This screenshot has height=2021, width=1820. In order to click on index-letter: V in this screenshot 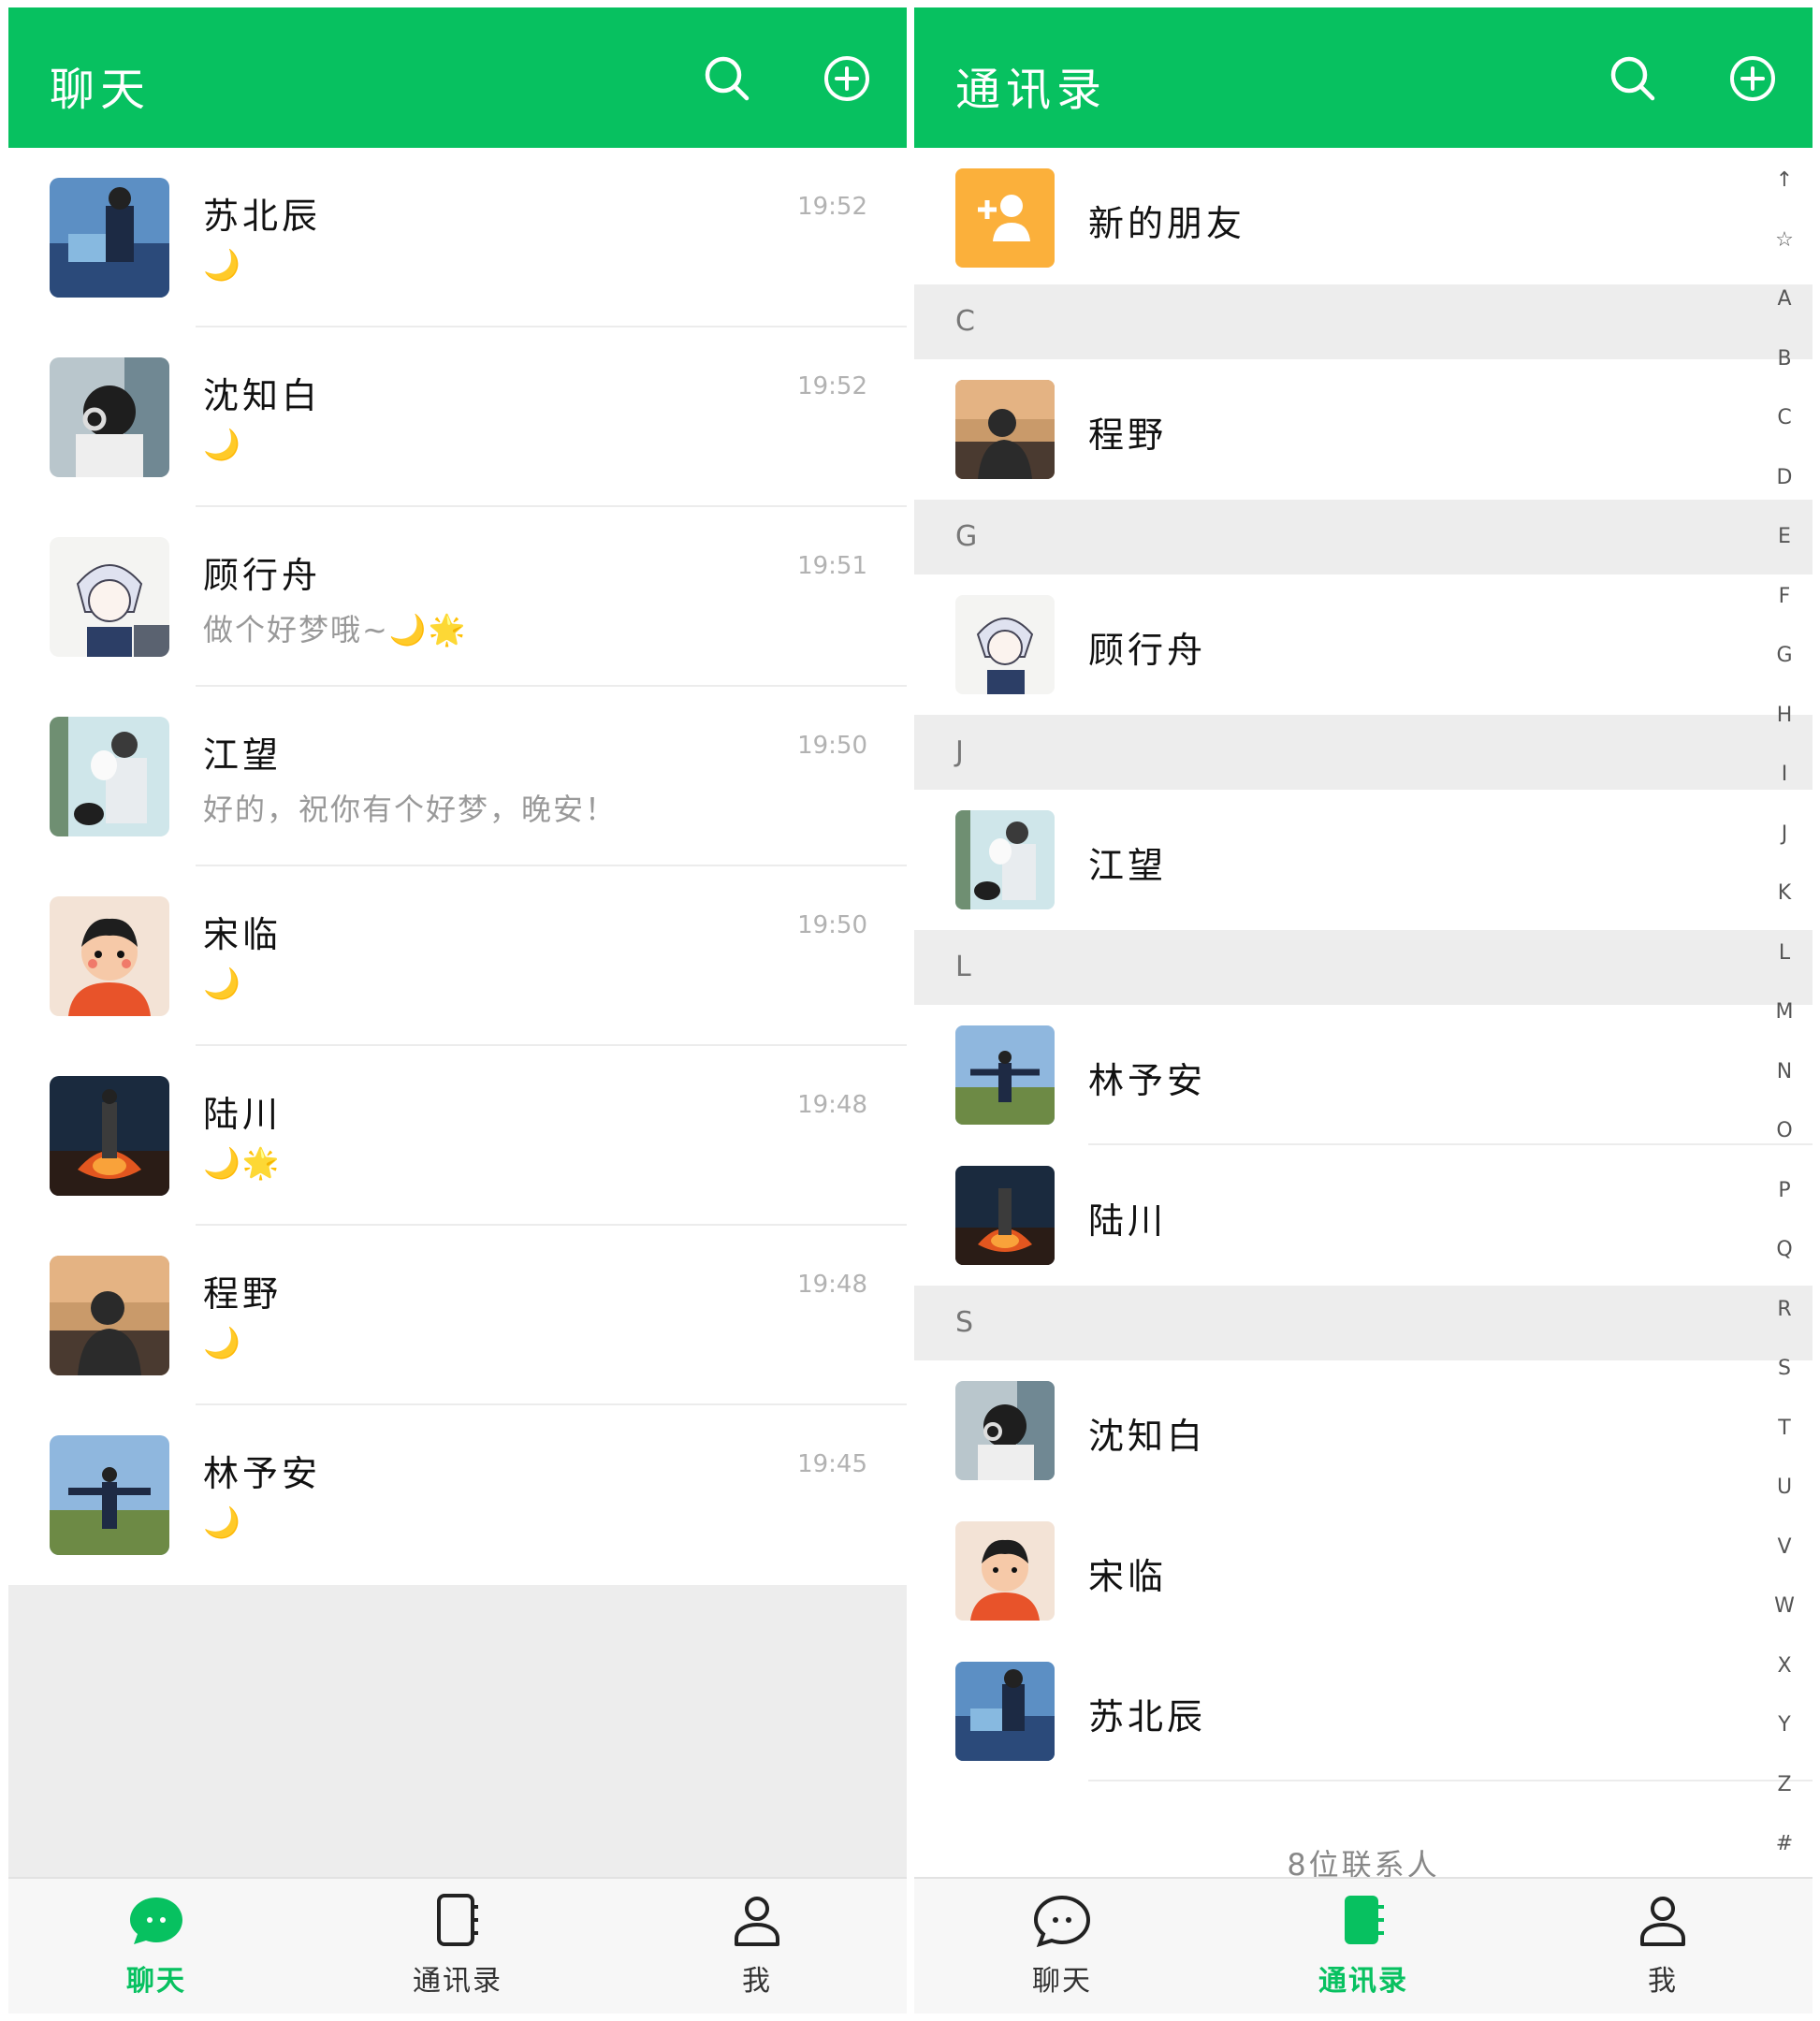, I will do `click(1784, 1563)`.